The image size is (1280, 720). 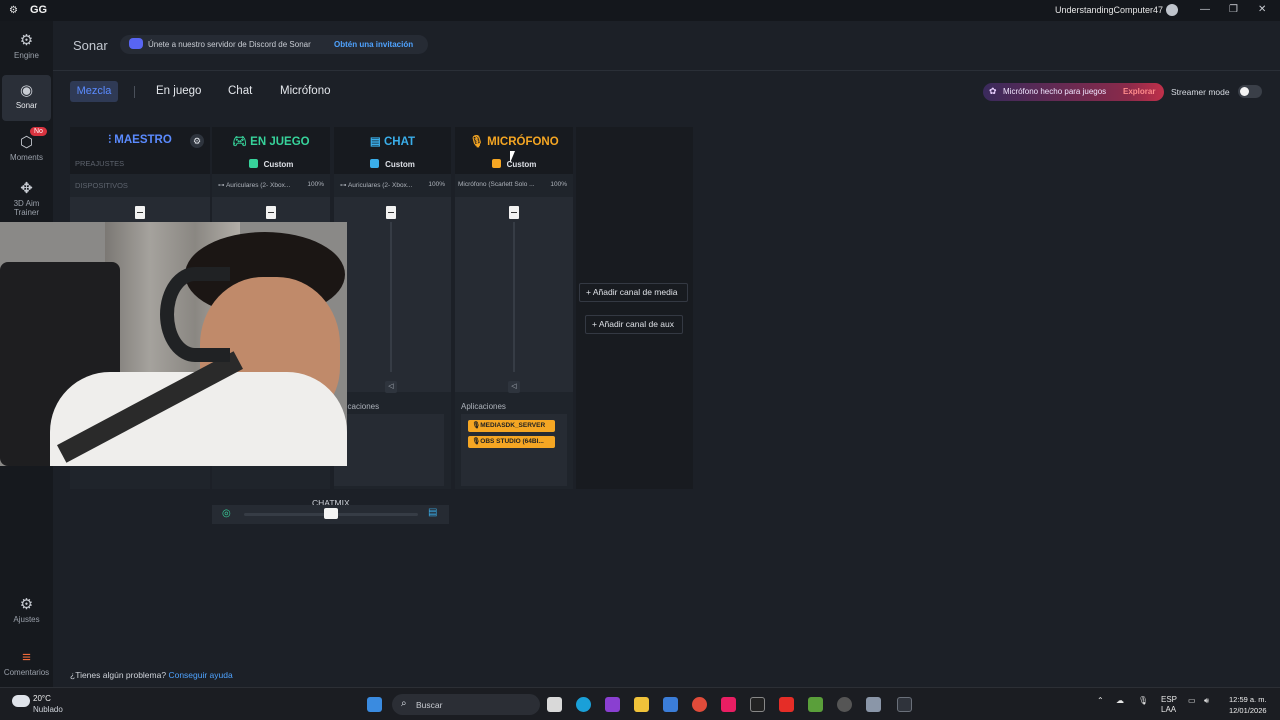 What do you see at coordinates (100, 163) in the screenshot?
I see `presets-label: PREAJUSTES` at bounding box center [100, 163].